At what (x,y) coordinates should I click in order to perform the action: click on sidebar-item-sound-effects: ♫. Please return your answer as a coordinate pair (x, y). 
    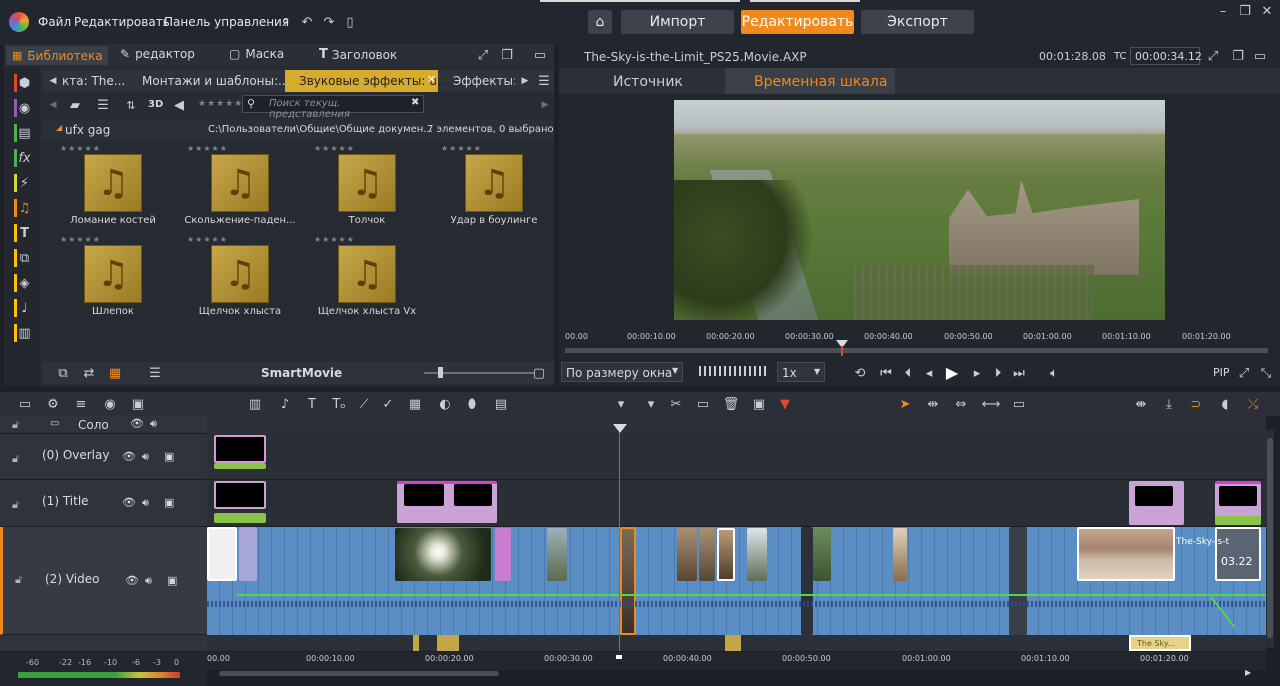
    Looking at the image, I should click on (23, 208).